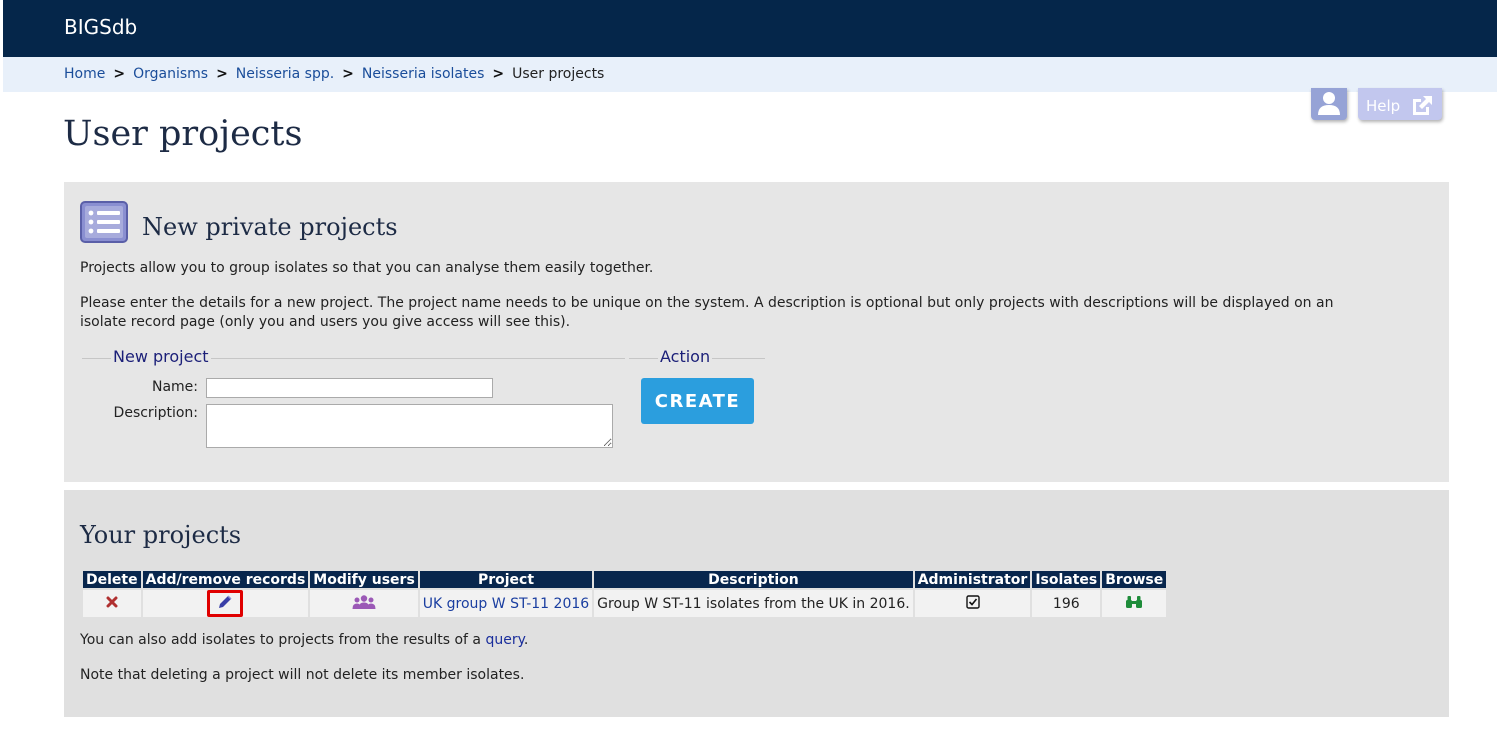 This screenshot has height=747, width=1497. I want to click on cross-icon, so click(112, 602).